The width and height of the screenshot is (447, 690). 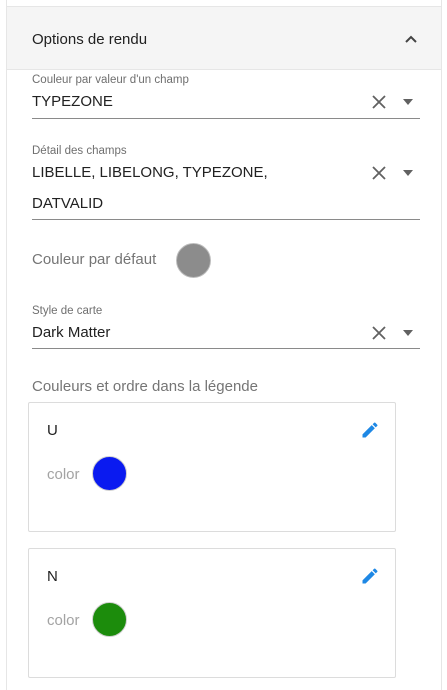 I want to click on legend-item-name: U, so click(x=52, y=430).